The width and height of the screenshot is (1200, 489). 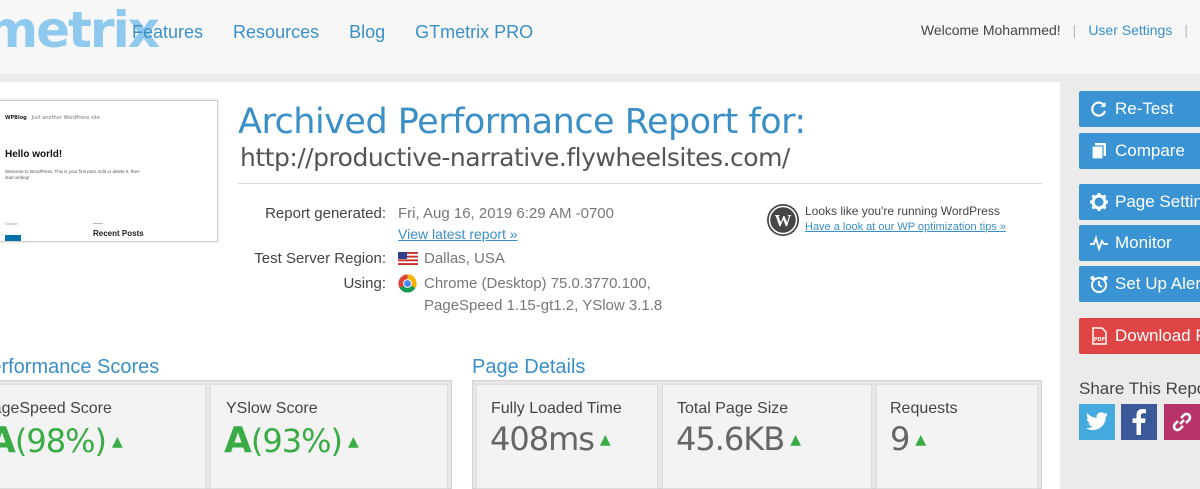 What do you see at coordinates (291, 440) in the screenshot?
I see `yslow-score: A(93%) ▲` at bounding box center [291, 440].